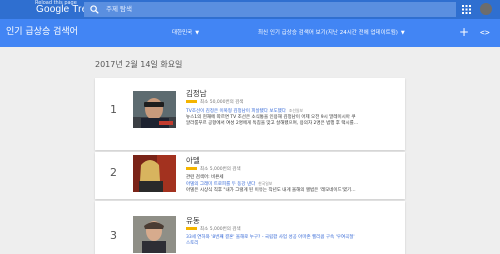  What do you see at coordinates (139, 64) in the screenshot?
I see `date-heading: 2017년 2월 14일 화요일` at bounding box center [139, 64].